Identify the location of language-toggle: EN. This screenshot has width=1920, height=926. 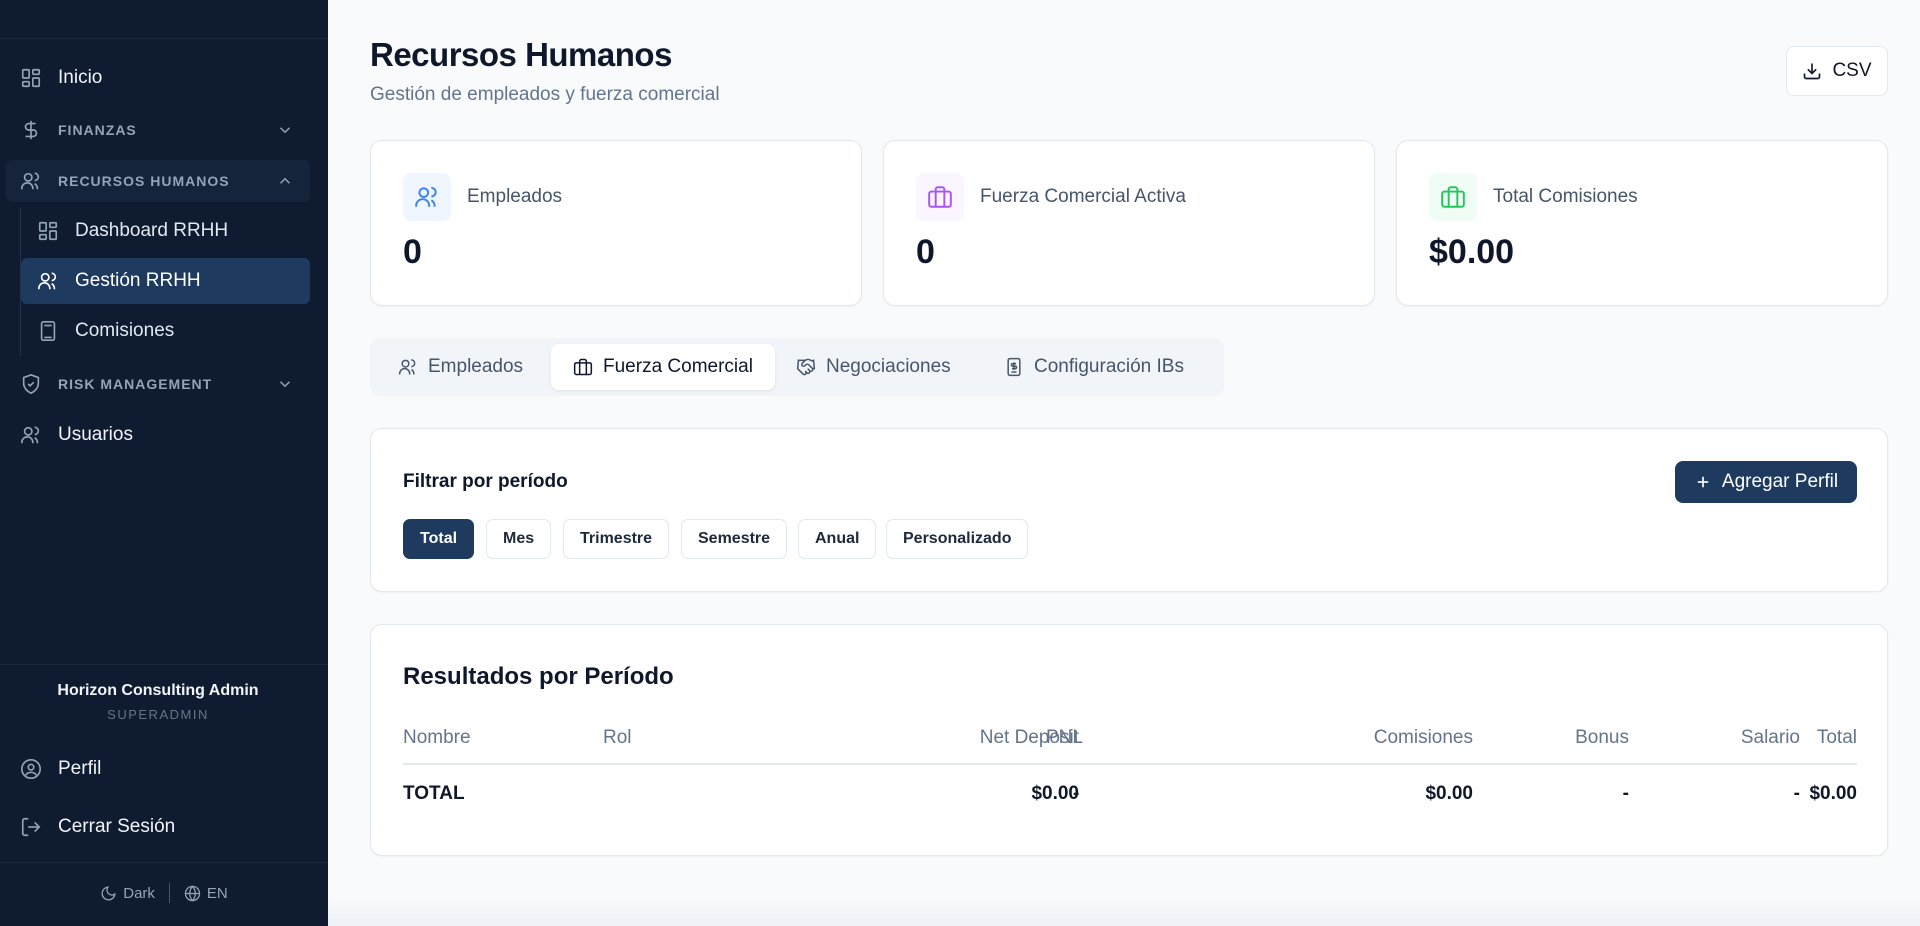
(206, 893).